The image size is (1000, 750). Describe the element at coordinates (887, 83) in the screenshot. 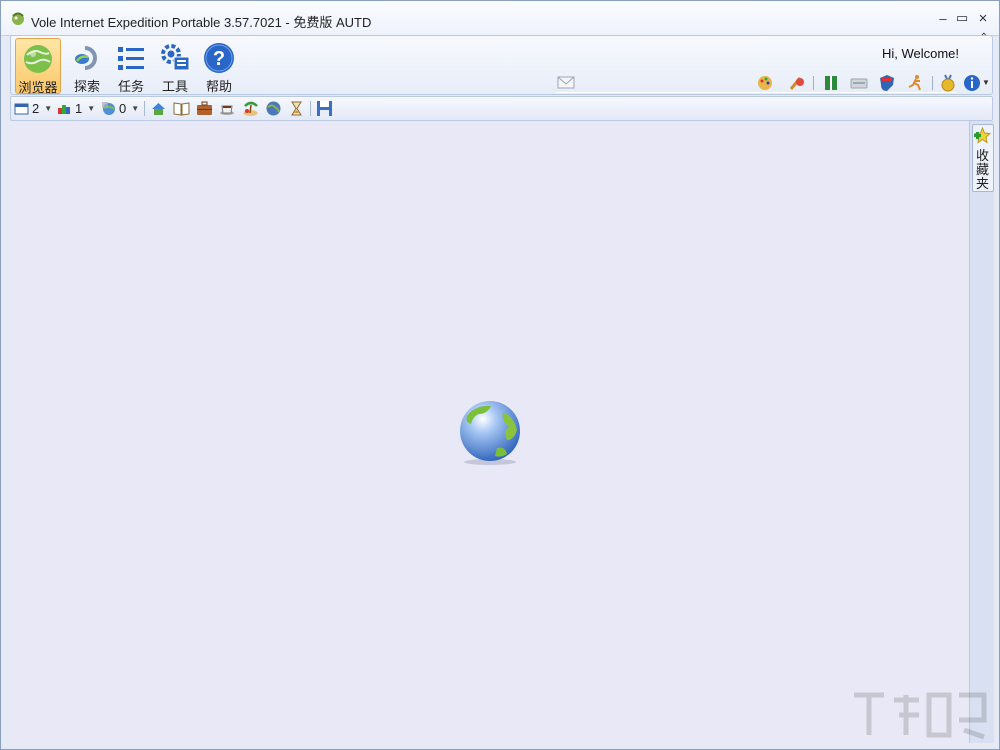

I see `shield-badge-icon` at that location.